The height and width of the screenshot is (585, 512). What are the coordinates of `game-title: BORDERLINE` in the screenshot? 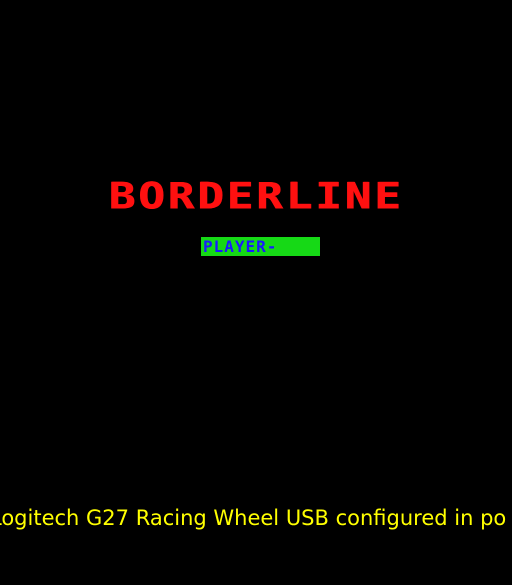 It's located at (256, 196).